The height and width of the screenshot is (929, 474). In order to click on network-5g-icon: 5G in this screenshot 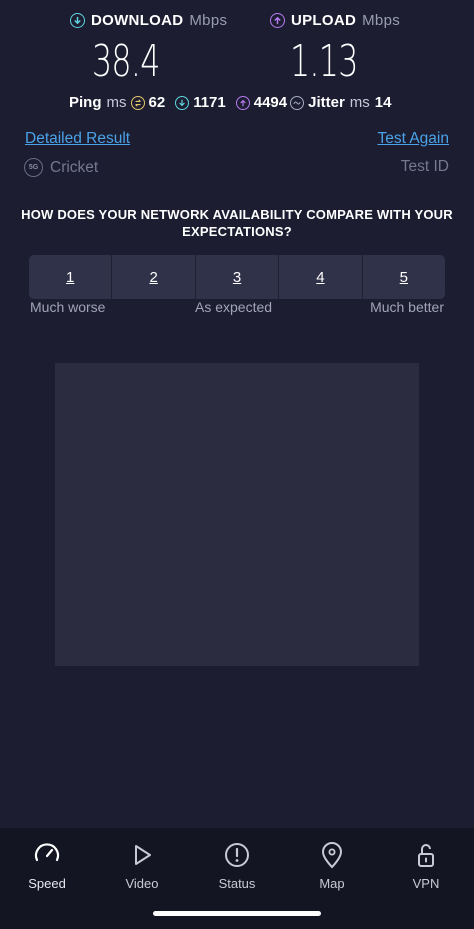, I will do `click(33, 167)`.